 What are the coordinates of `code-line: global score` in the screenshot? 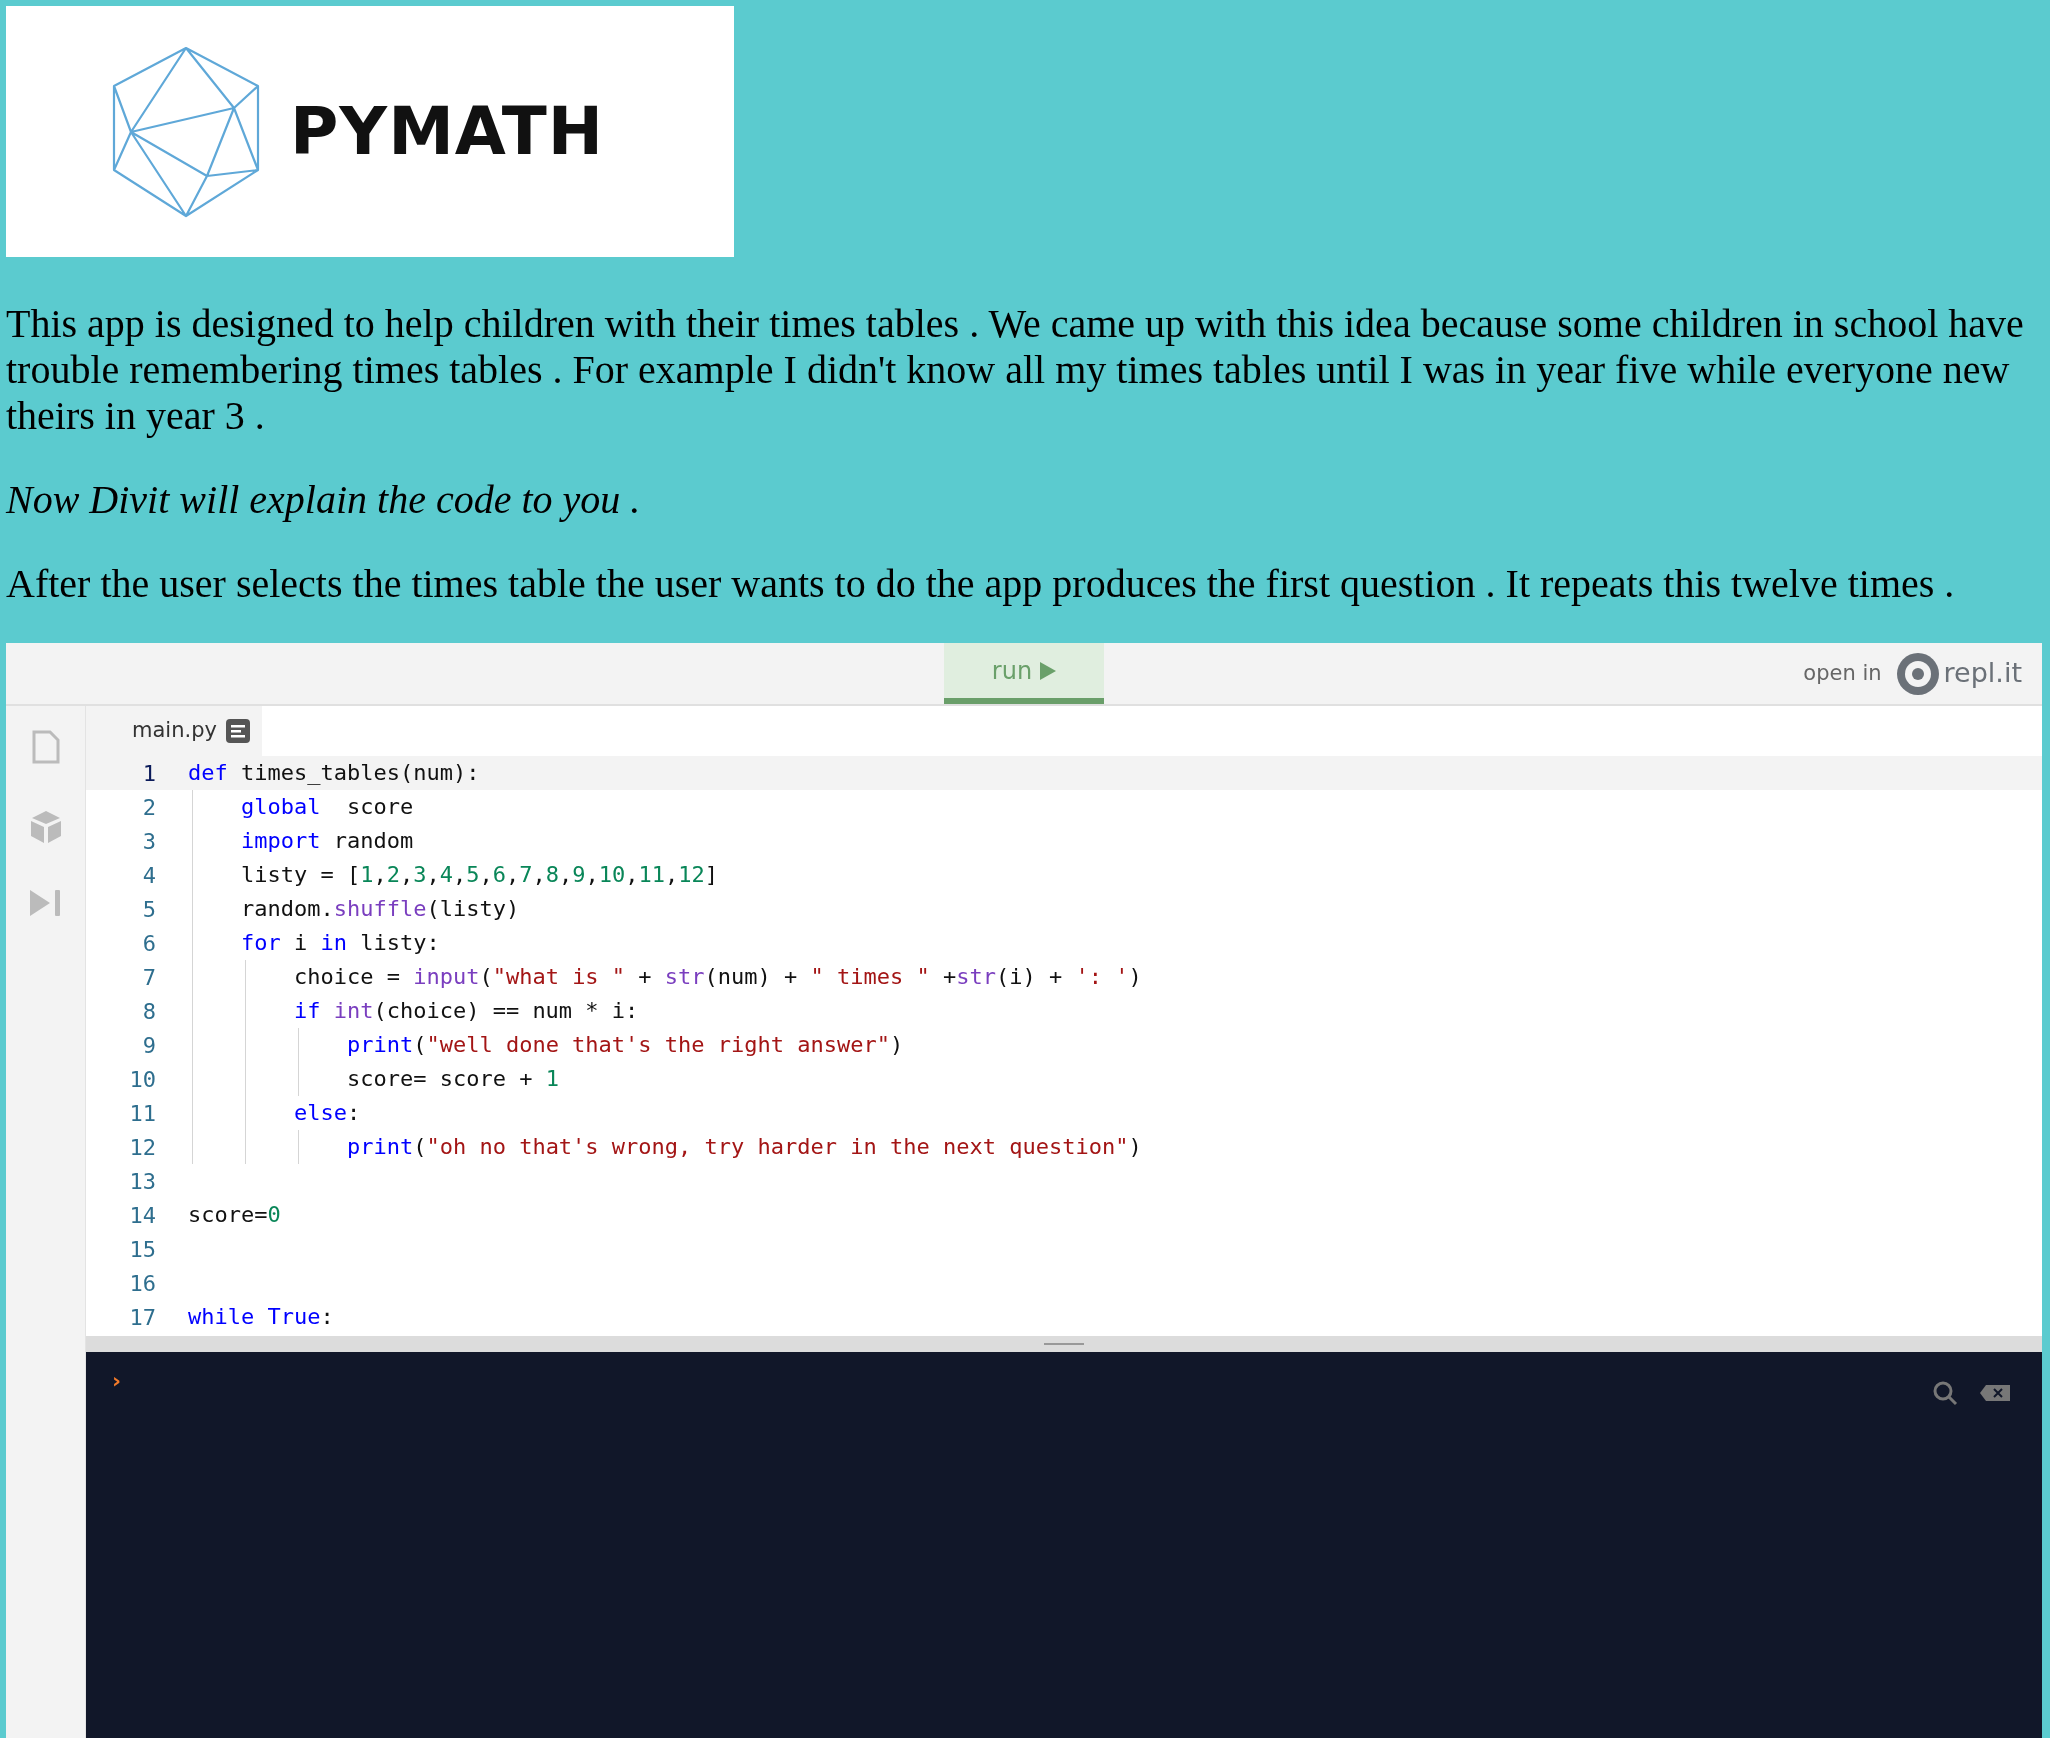 It's located at (326, 807).